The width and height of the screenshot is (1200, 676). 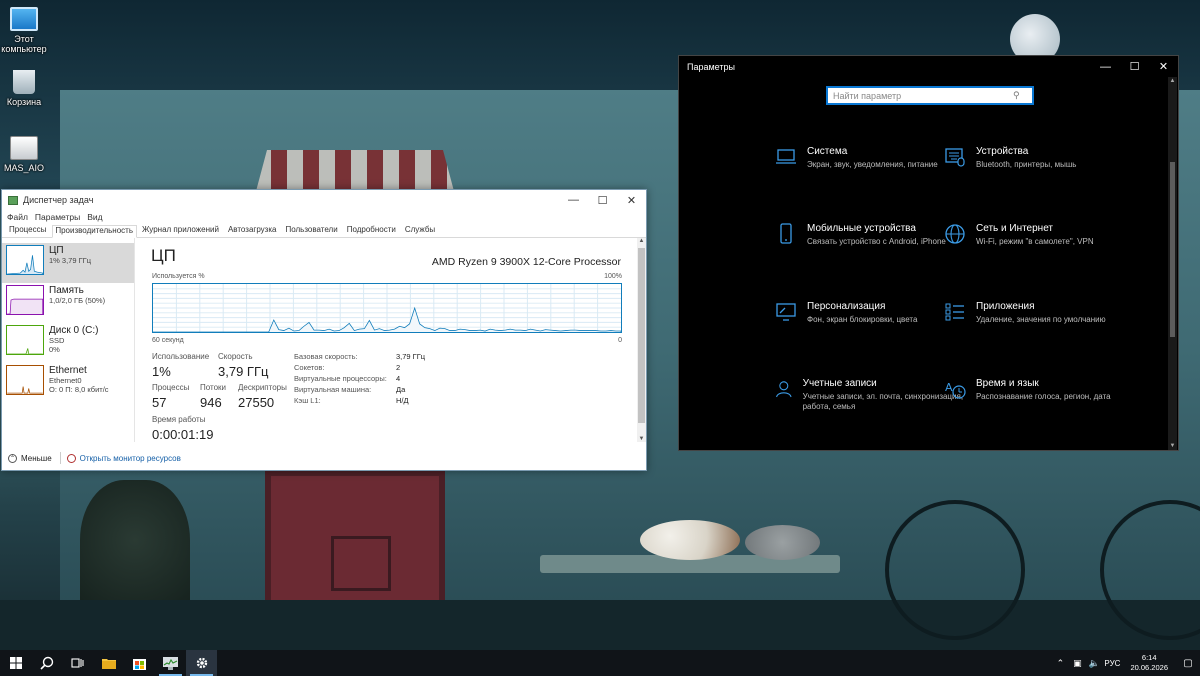 I want to click on sidebar-item-title: Память, so click(x=66, y=290).